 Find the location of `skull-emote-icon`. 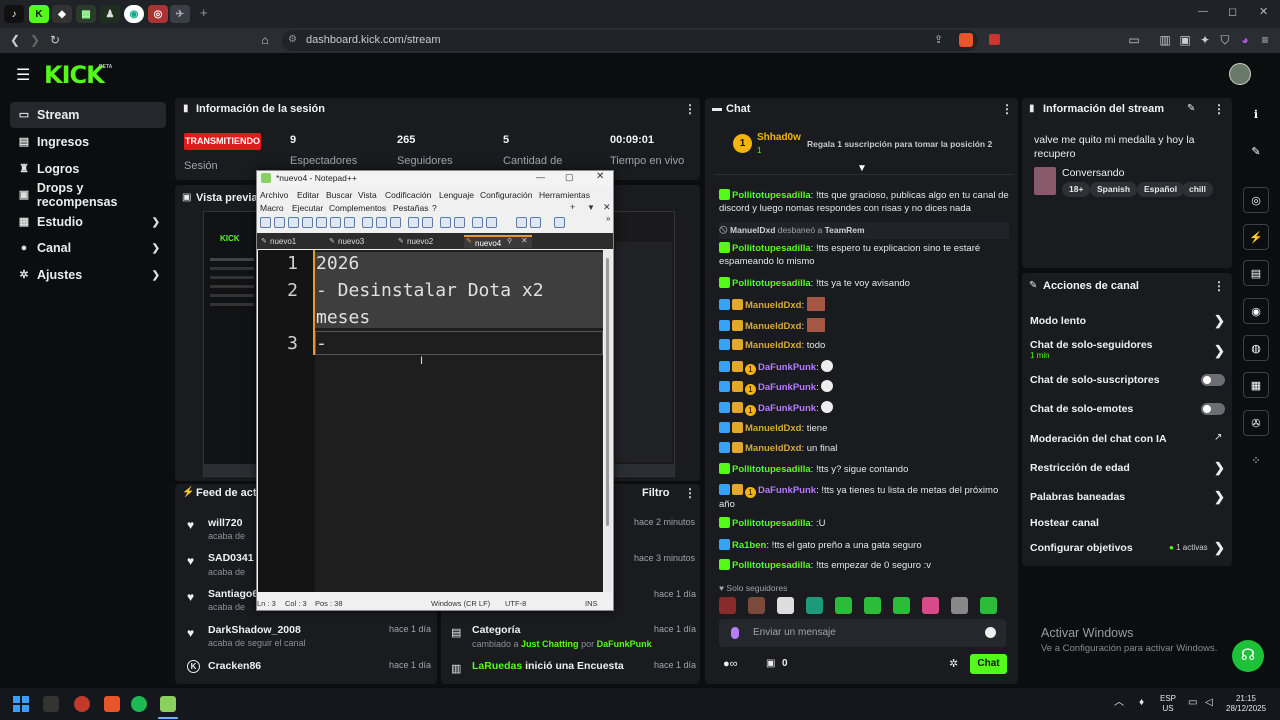

skull-emote-icon is located at coordinates (827, 407).